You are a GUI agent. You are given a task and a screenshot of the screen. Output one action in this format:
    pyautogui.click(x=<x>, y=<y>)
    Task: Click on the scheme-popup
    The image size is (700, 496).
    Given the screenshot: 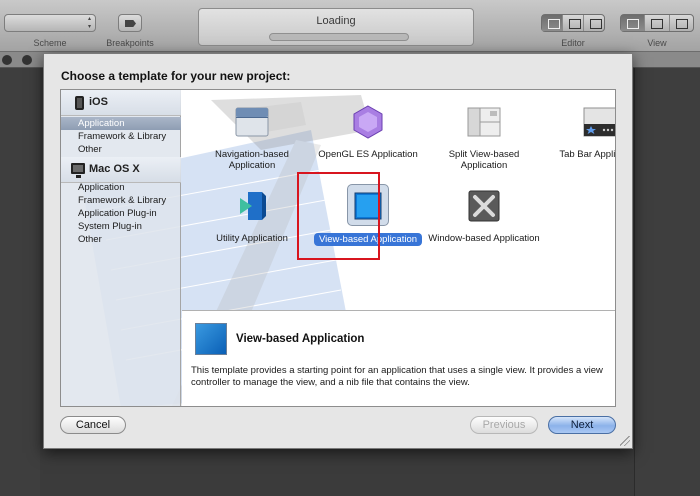 What is the action you would take?
    pyautogui.click(x=50, y=23)
    